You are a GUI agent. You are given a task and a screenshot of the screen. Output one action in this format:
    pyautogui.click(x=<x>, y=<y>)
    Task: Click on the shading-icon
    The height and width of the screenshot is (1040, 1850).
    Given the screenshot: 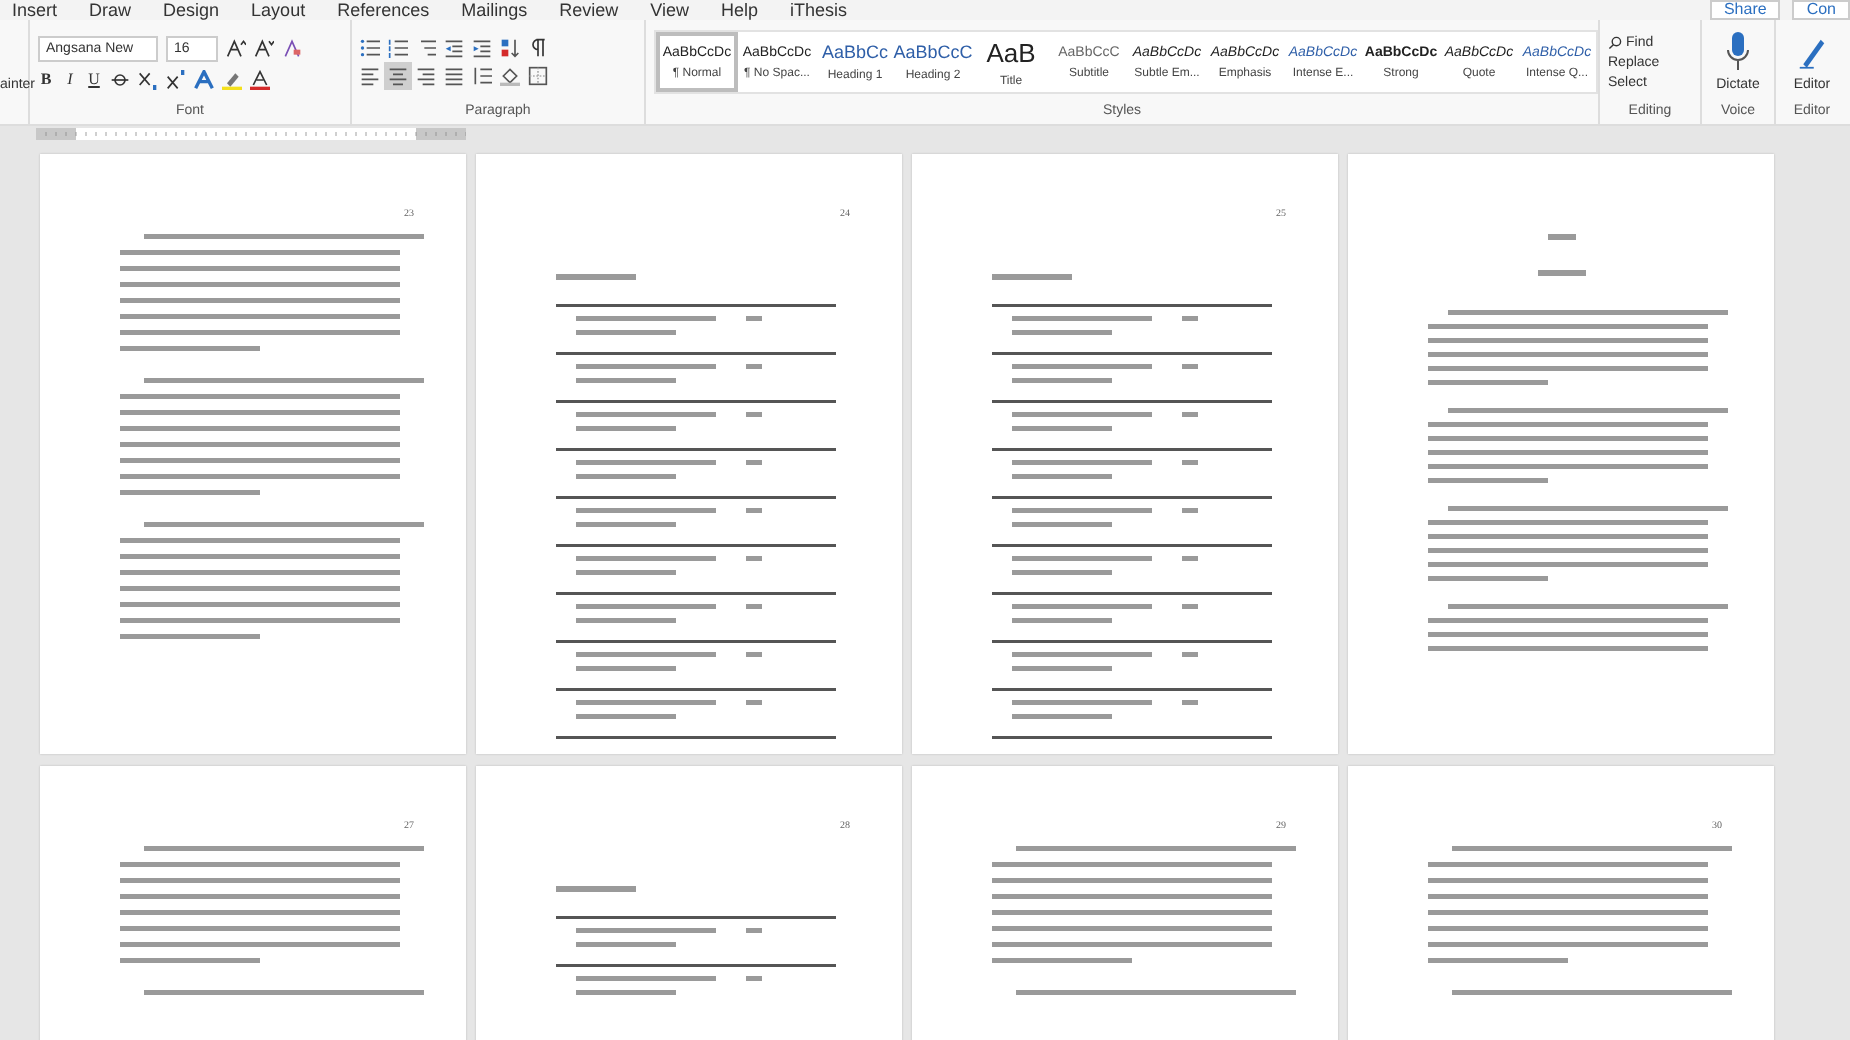 What is the action you would take?
    pyautogui.click(x=510, y=76)
    